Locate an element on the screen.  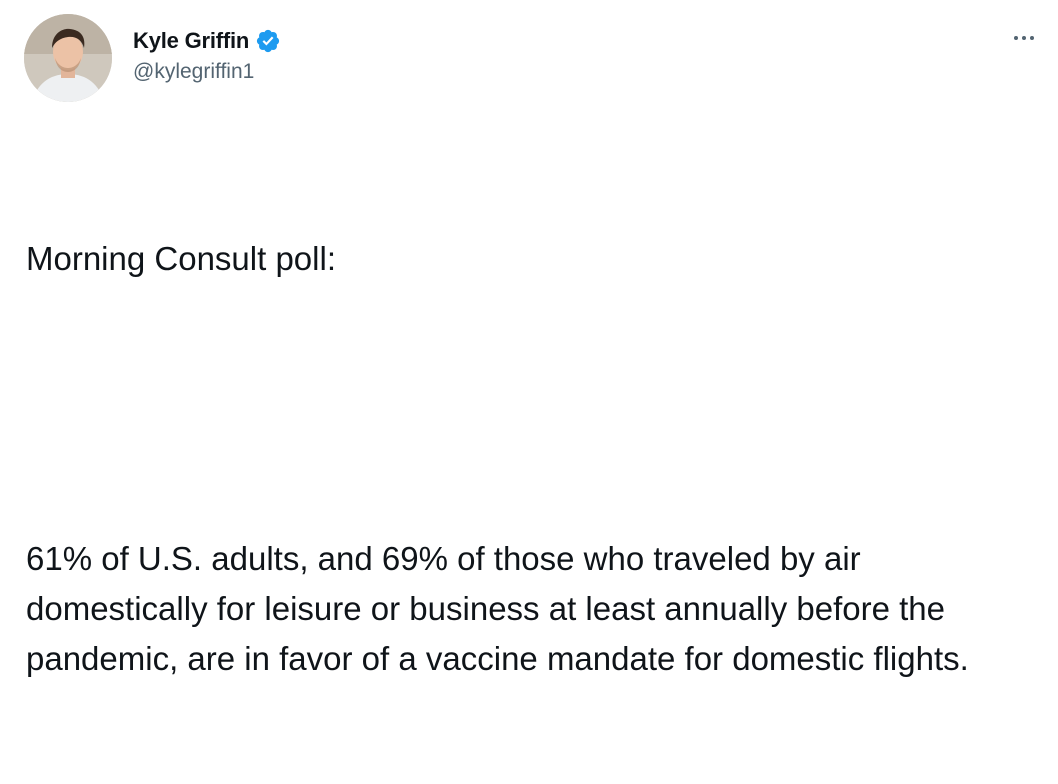
avatar-photo is located at coordinates (68, 58).